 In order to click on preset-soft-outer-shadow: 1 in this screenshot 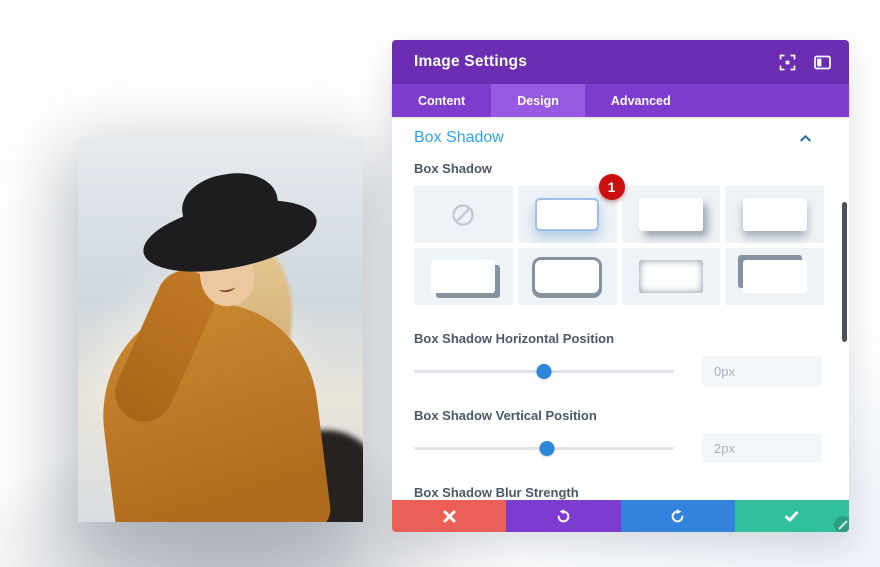, I will do `click(571, 208)`.